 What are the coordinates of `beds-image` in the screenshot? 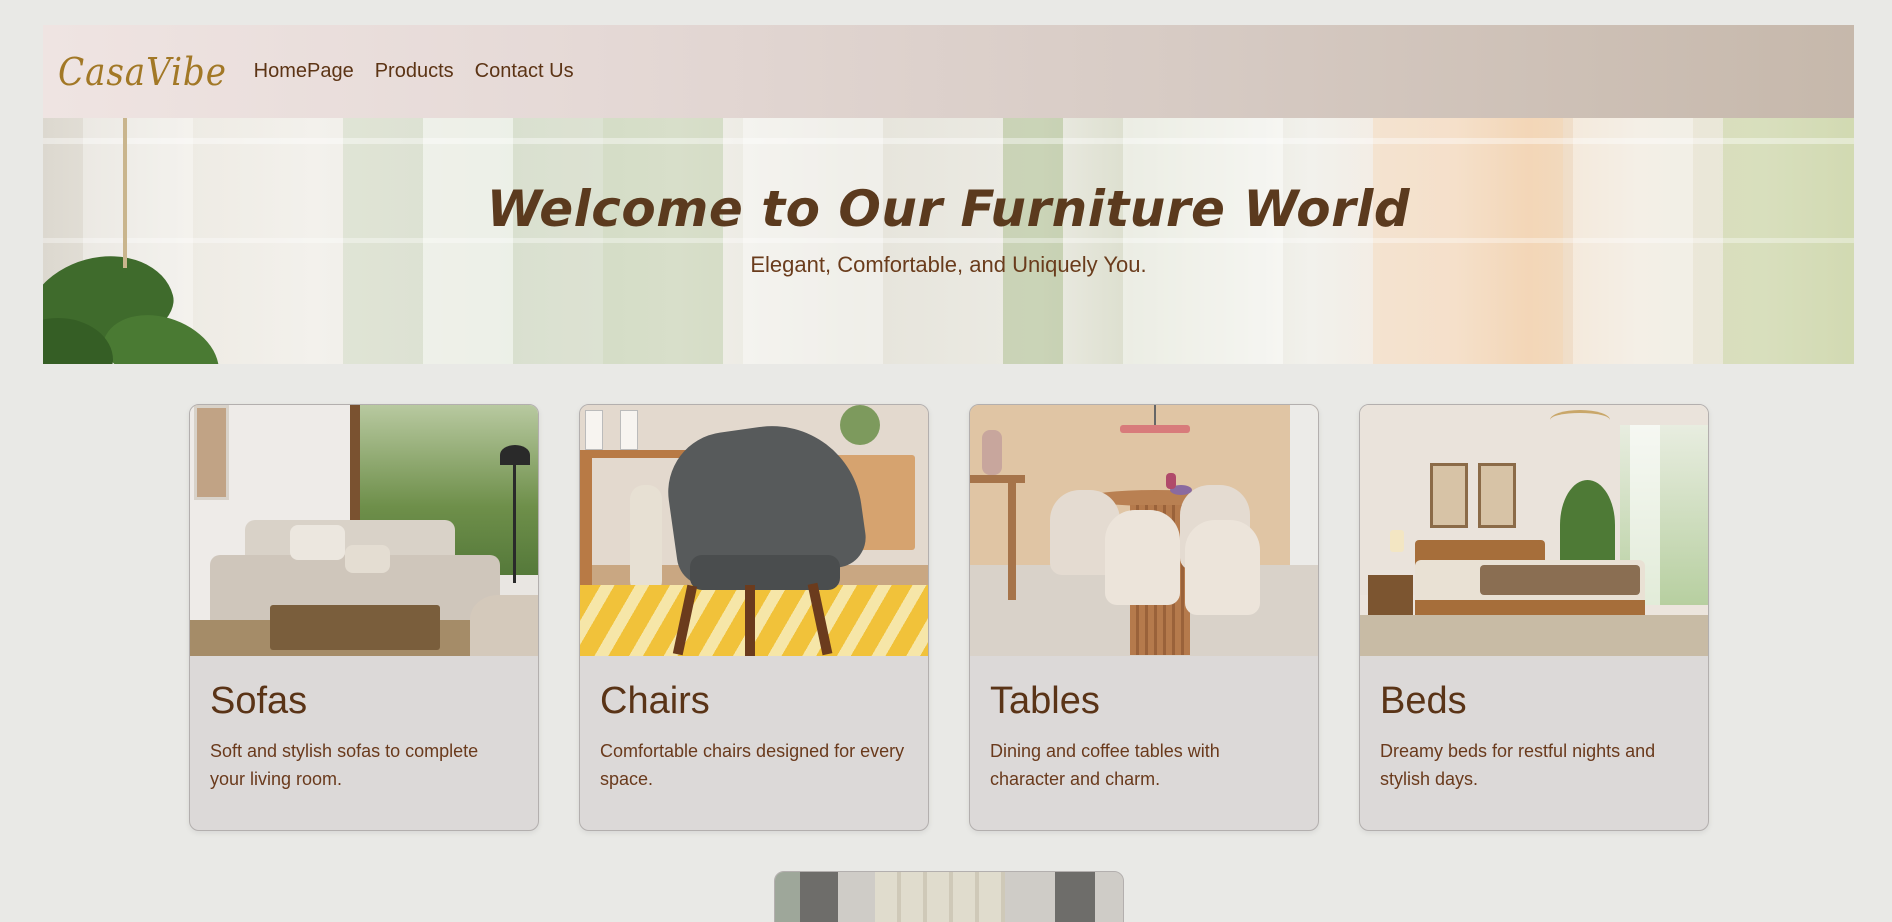 It's located at (1534, 530).